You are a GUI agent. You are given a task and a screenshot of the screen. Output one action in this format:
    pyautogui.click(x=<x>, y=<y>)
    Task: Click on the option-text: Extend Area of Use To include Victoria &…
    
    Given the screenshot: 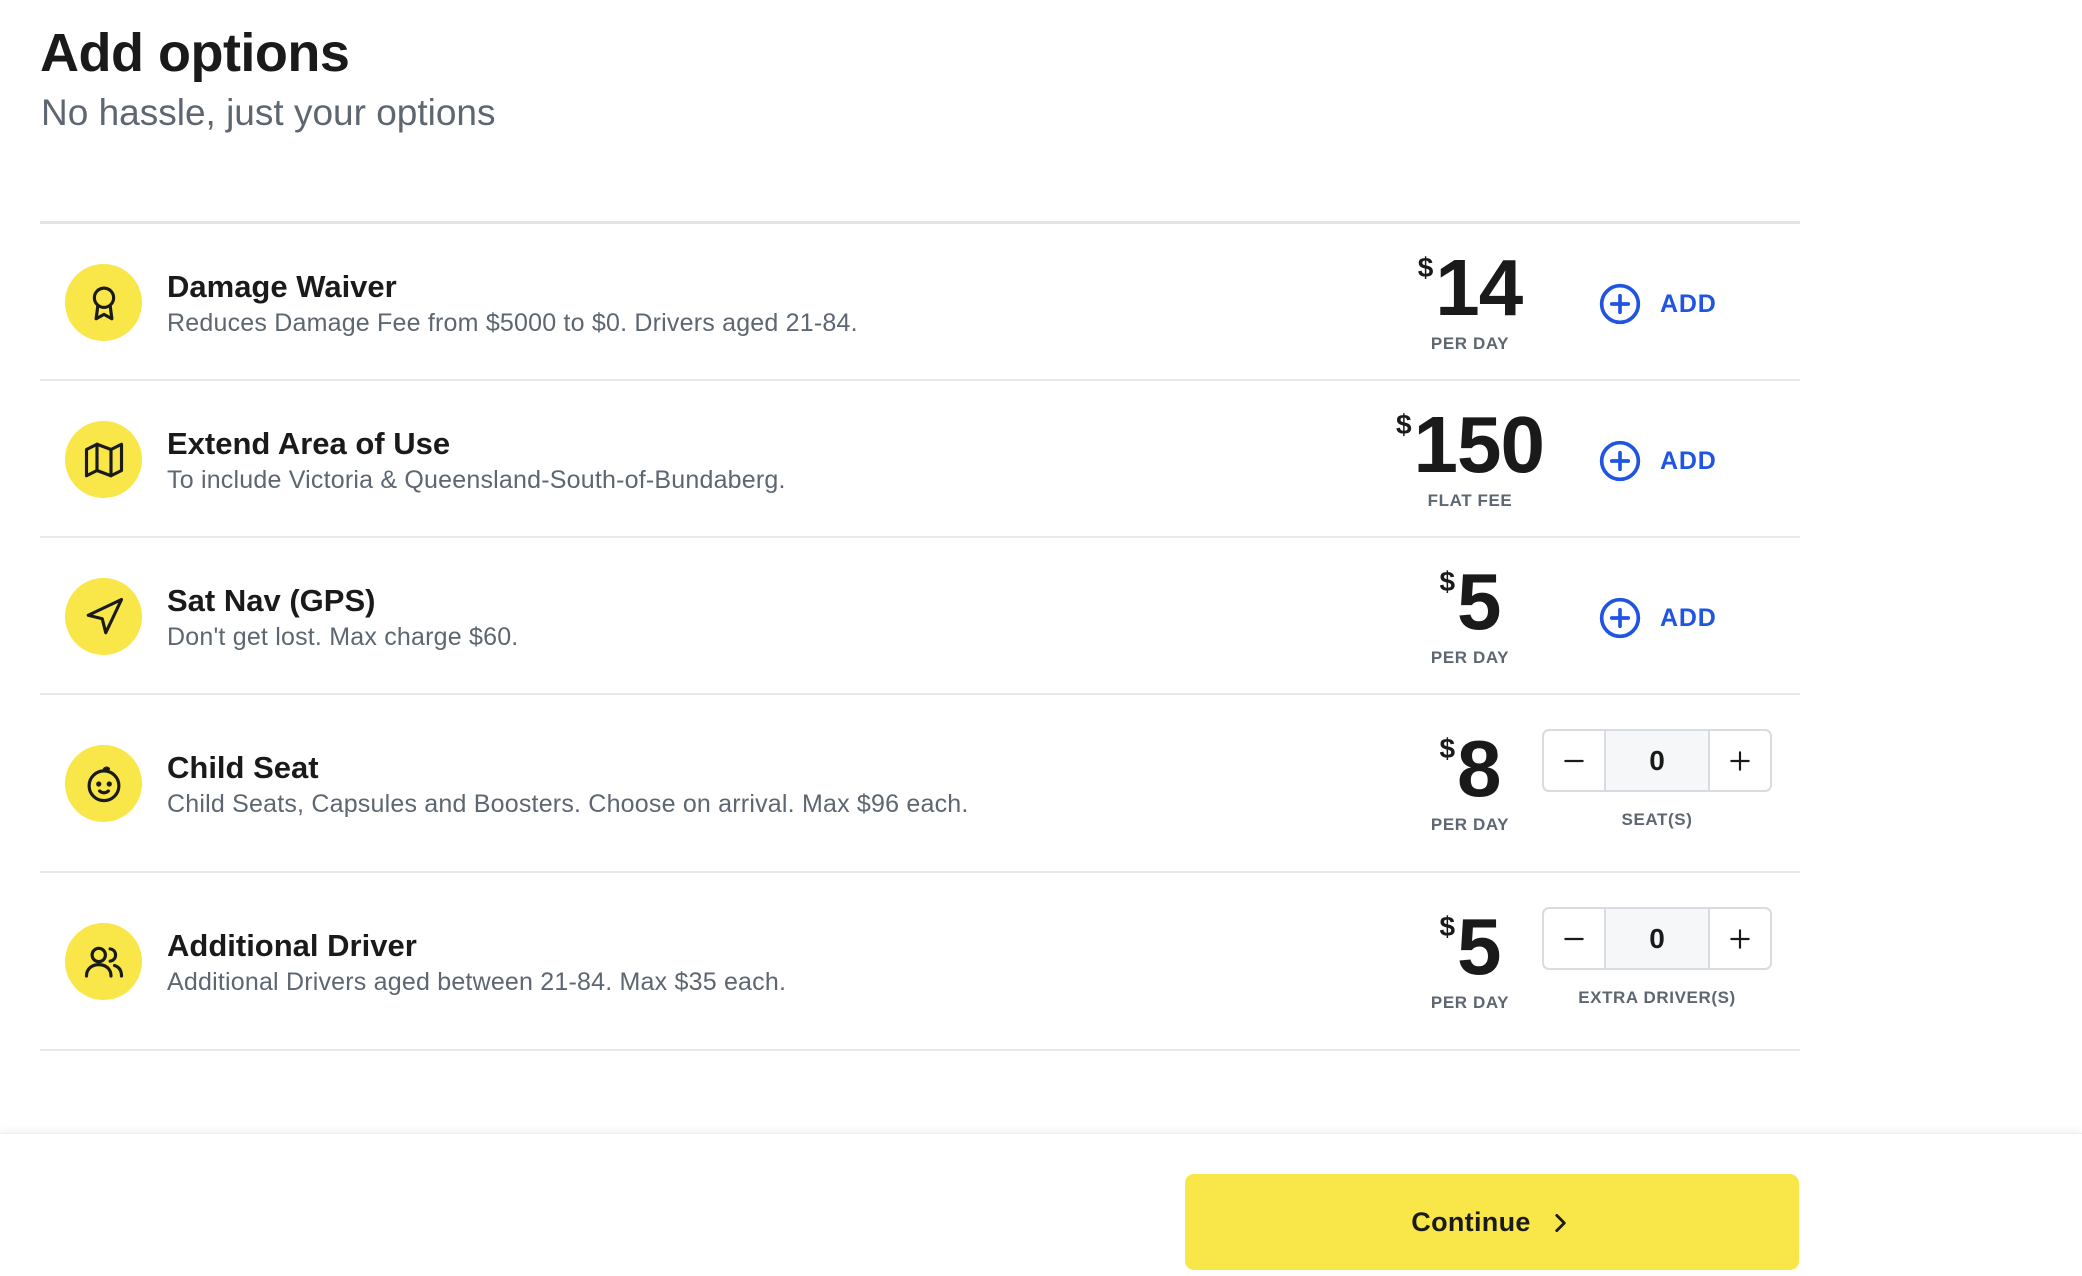 What is the action you would take?
    pyautogui.click(x=476, y=460)
    